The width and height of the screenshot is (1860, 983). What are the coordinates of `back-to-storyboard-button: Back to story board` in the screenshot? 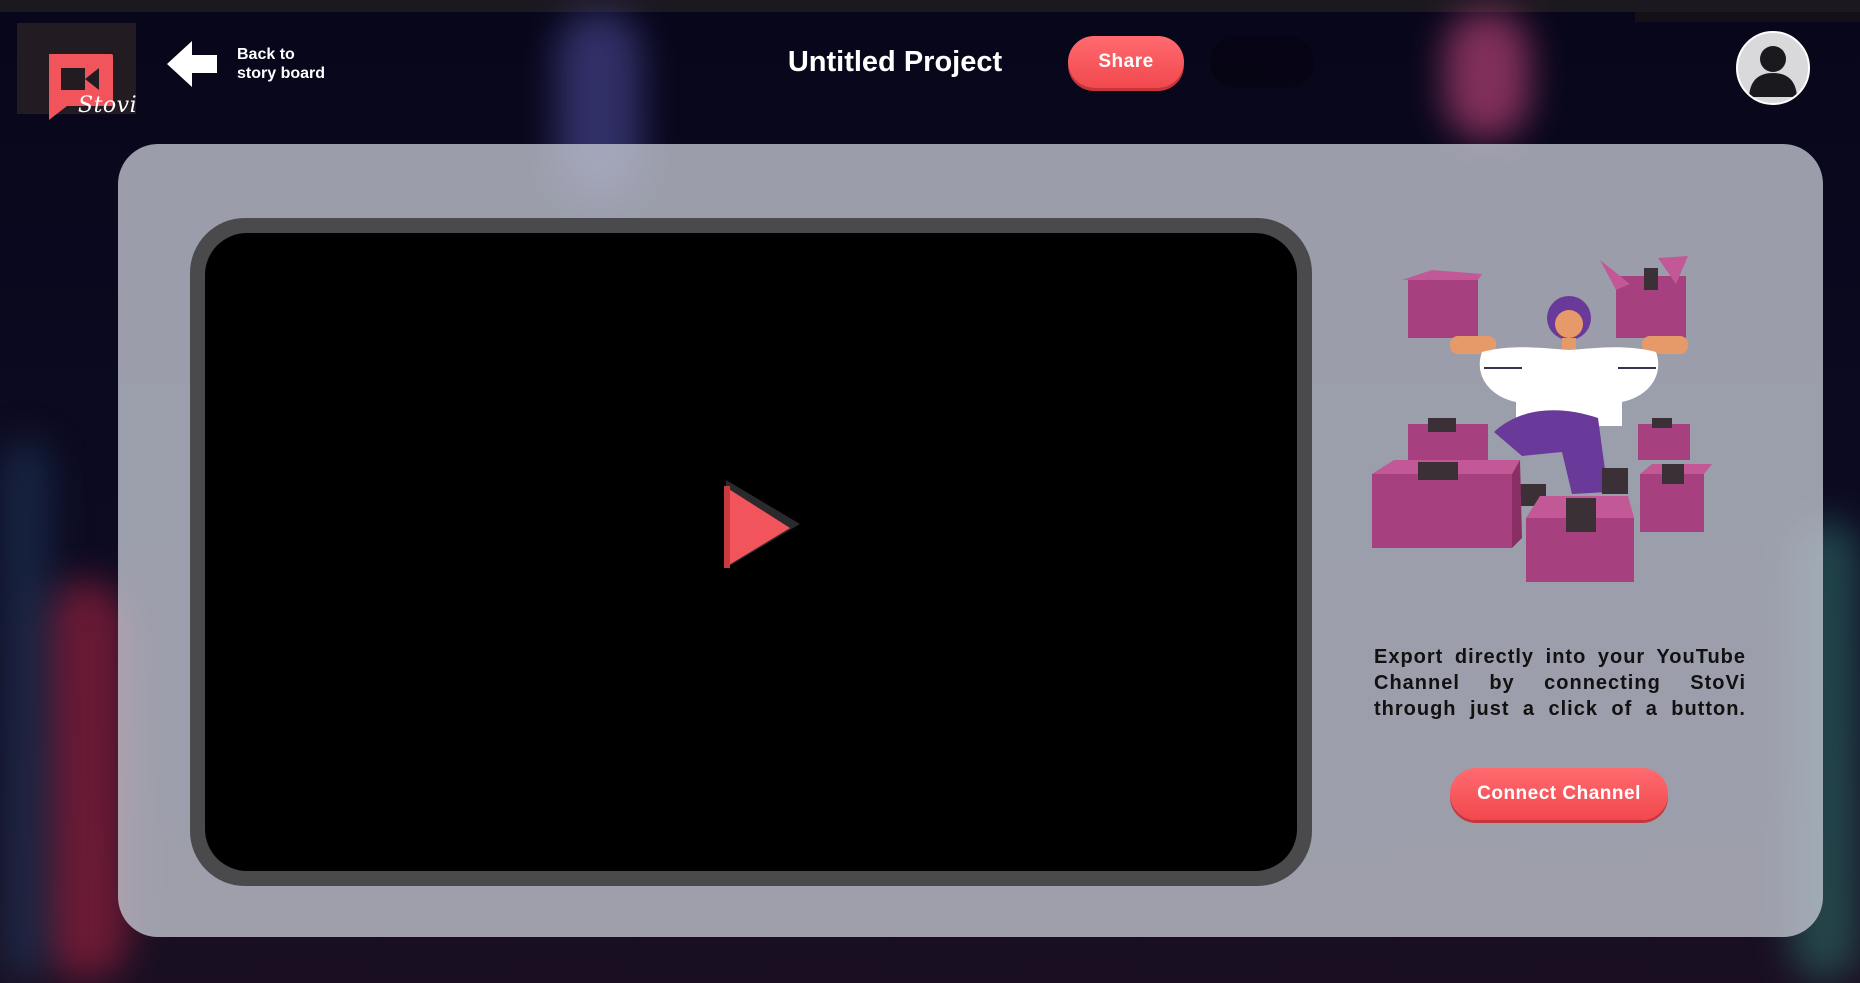 It's located at (255, 64).